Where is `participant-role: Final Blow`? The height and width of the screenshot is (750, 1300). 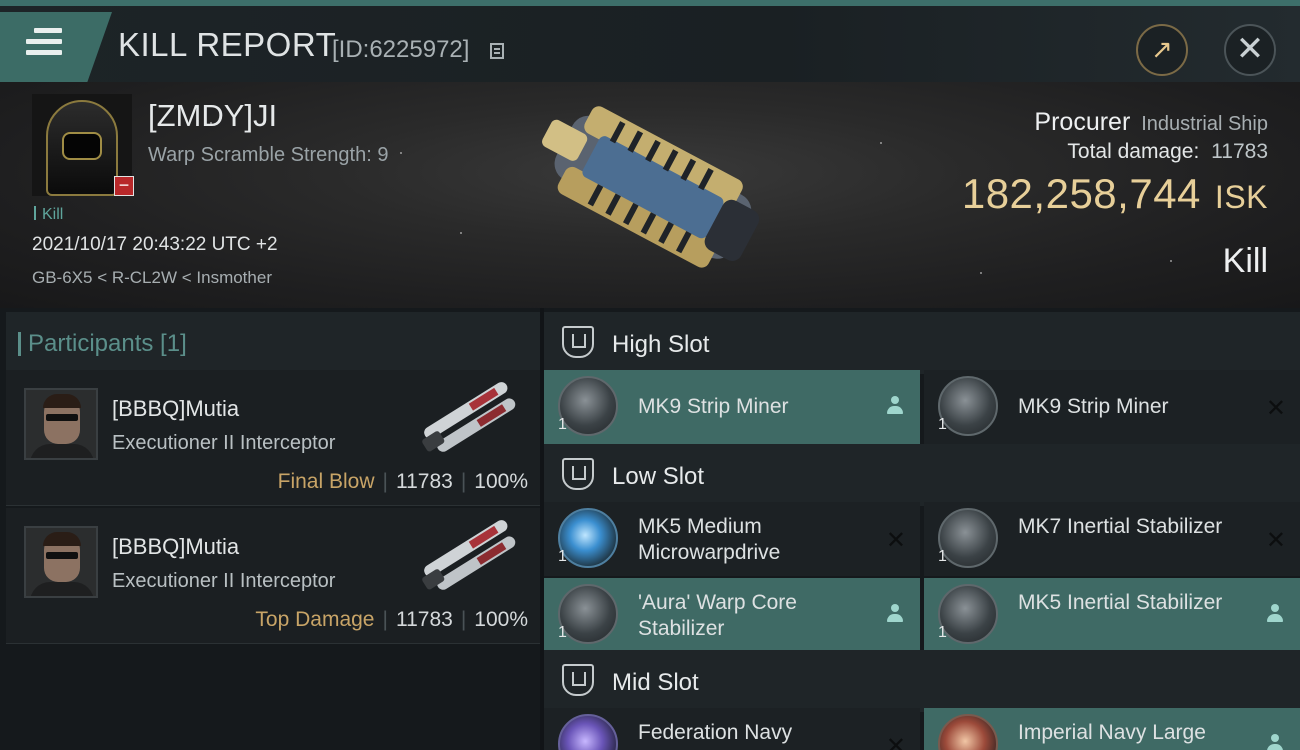
participant-role: Final Blow is located at coordinates (326, 481).